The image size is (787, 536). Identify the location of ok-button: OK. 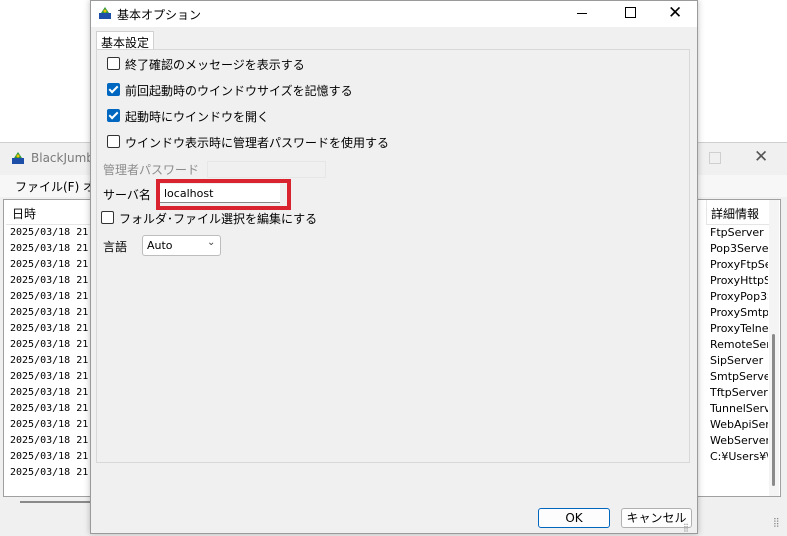
(574, 518).